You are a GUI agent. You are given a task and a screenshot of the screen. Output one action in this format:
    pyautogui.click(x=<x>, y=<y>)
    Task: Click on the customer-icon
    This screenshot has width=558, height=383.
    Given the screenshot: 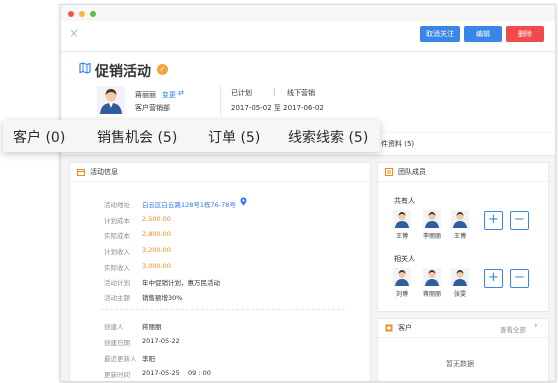 What is the action you would take?
    pyautogui.click(x=389, y=328)
    